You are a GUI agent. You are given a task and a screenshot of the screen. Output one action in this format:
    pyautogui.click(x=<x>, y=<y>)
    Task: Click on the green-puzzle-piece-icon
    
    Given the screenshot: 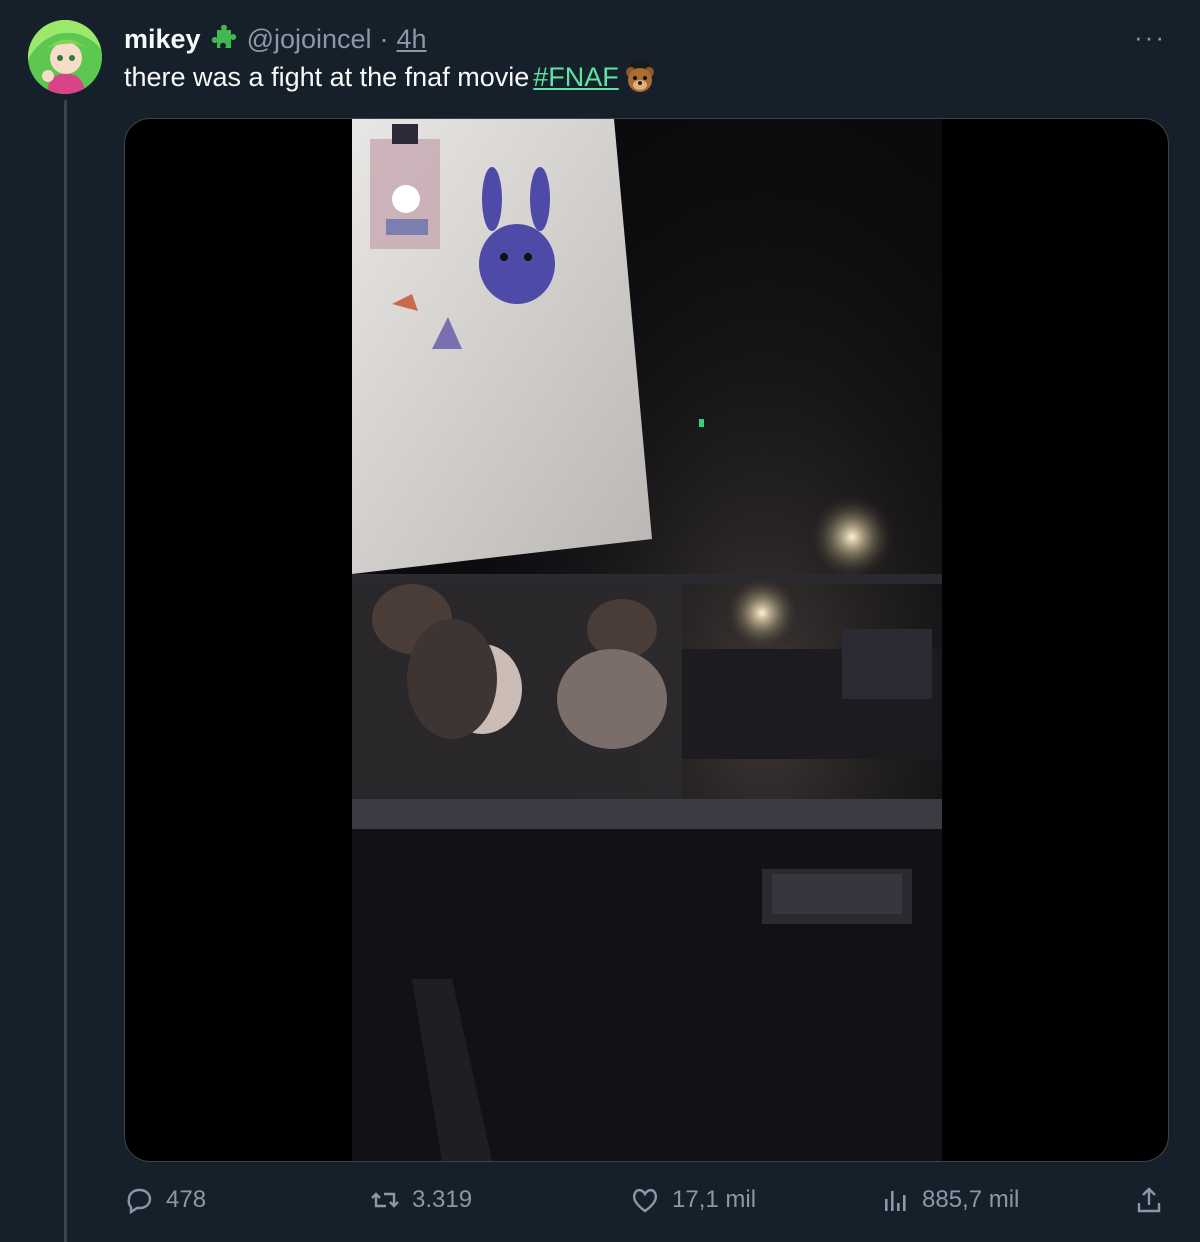 What is the action you would take?
    pyautogui.click(x=224, y=39)
    